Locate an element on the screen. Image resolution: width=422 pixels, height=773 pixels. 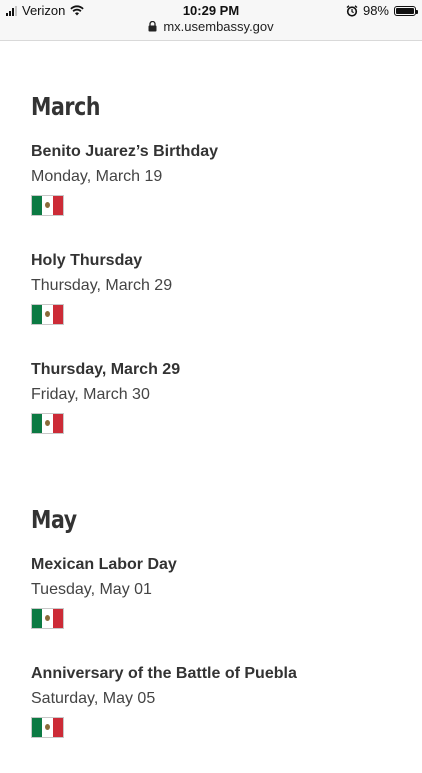
holiday-date: Monday, March 19 is located at coordinates (97, 176).